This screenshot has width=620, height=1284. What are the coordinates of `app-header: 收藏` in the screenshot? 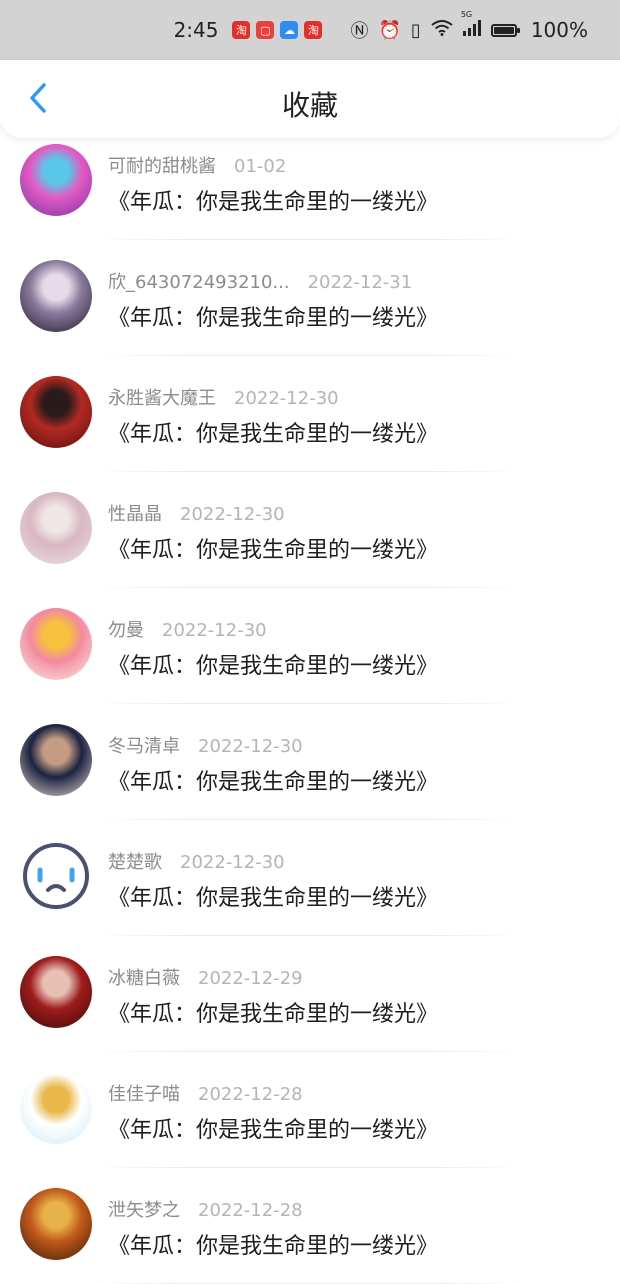 It's located at (310, 99).